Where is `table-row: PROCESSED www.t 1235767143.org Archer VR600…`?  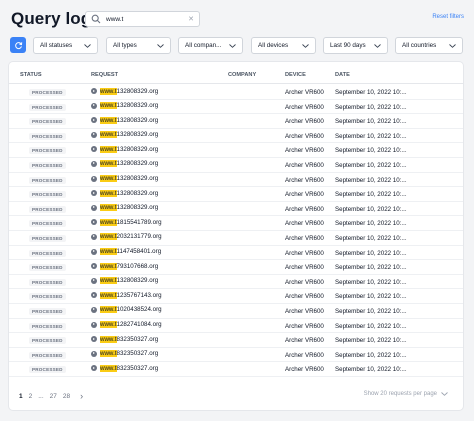 table-row: PROCESSED www.t 1235767143.org Archer VR600… is located at coordinates (236, 296).